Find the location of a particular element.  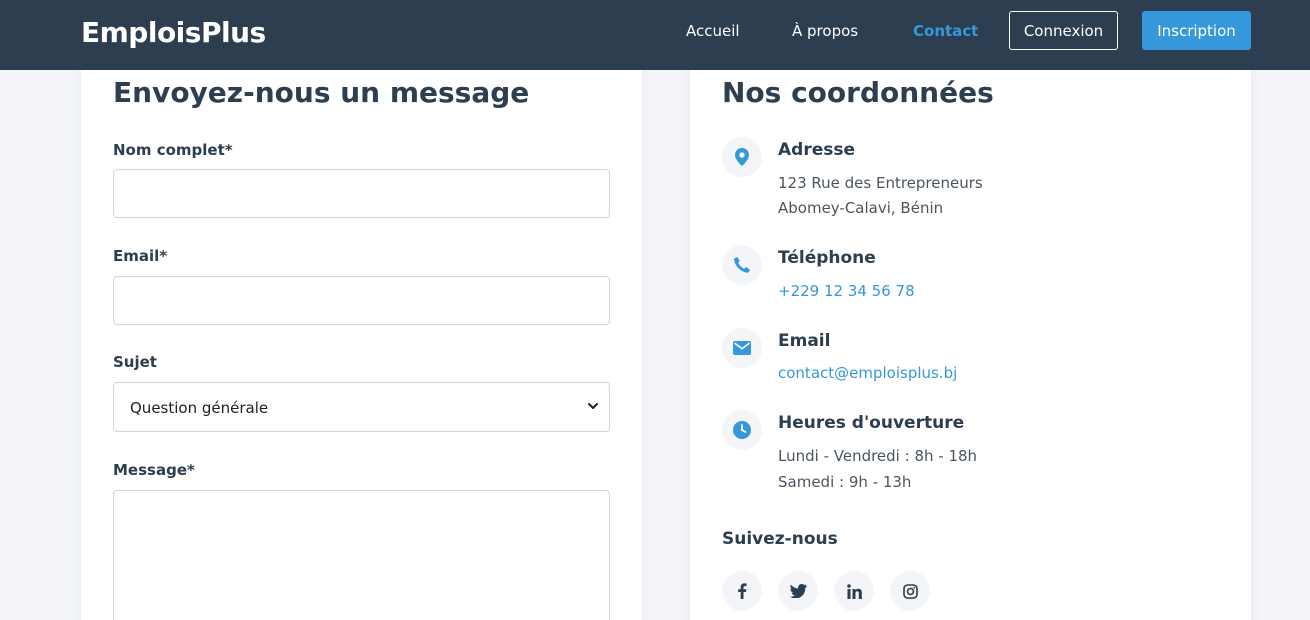

phone-link: +229 12 34 56 78 is located at coordinates (846, 291).